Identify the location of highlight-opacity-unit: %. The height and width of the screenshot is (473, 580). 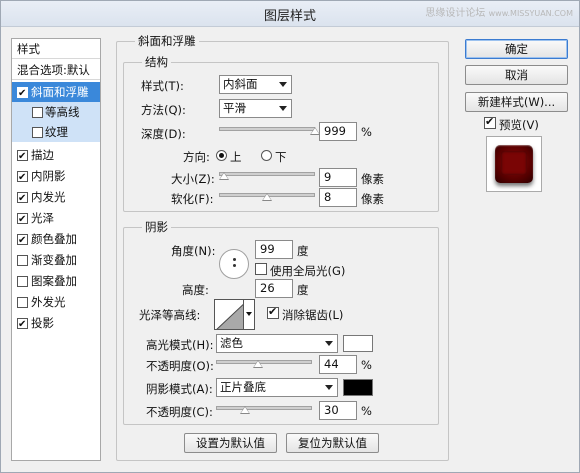
(366, 365).